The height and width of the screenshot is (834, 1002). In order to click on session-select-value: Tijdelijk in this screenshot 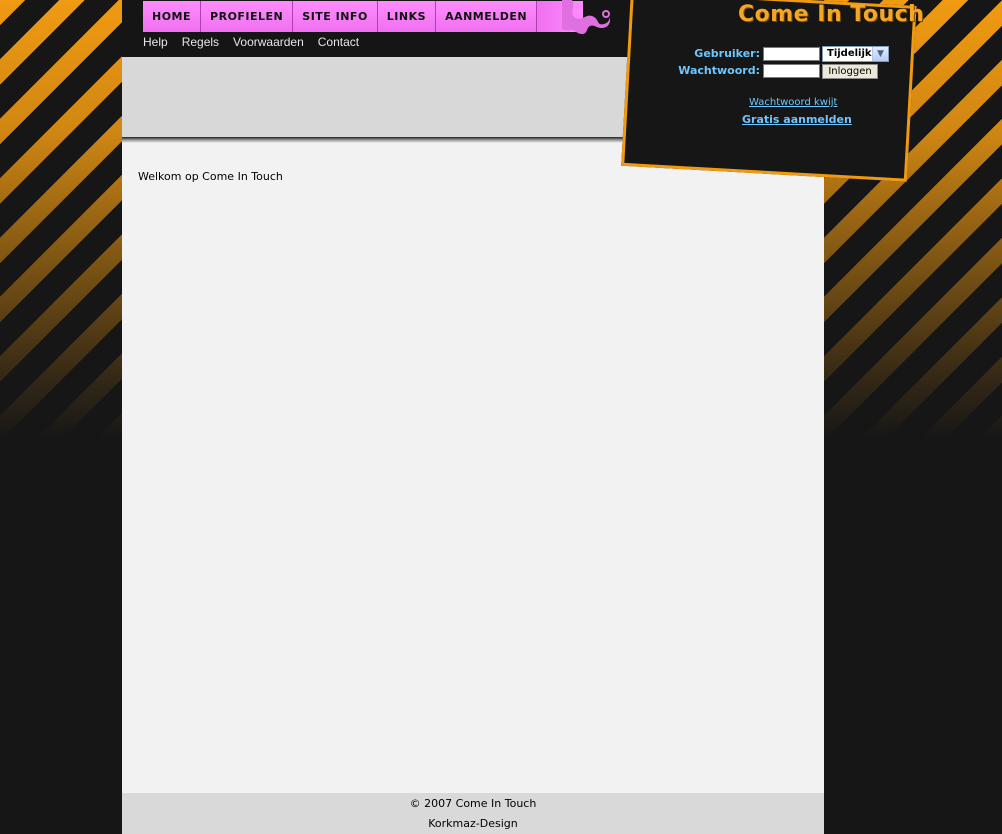, I will do `click(849, 53)`.